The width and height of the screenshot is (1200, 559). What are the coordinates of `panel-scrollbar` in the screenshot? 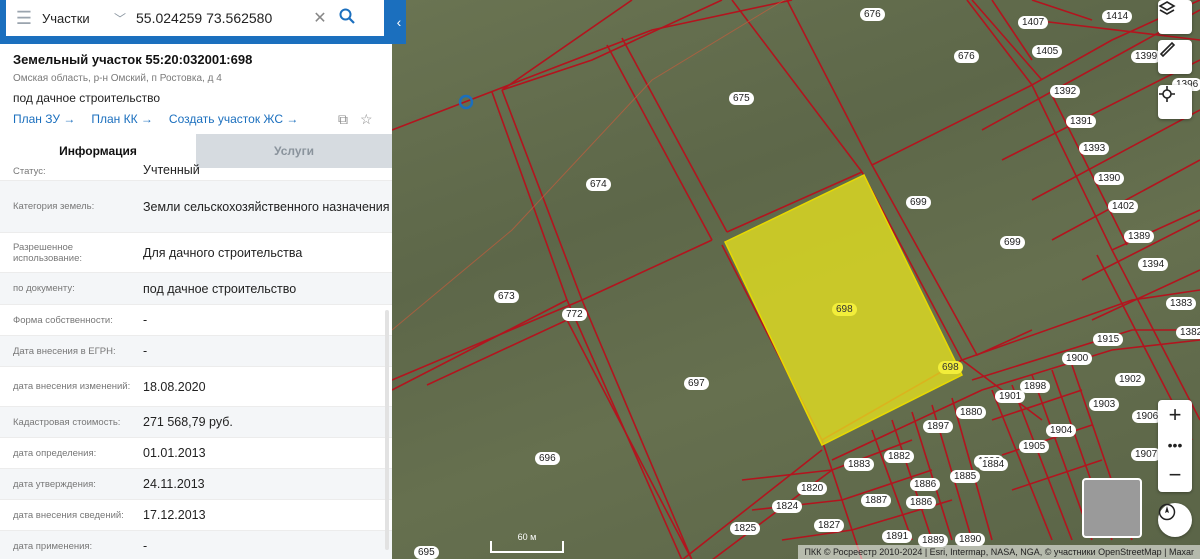 It's located at (387, 430).